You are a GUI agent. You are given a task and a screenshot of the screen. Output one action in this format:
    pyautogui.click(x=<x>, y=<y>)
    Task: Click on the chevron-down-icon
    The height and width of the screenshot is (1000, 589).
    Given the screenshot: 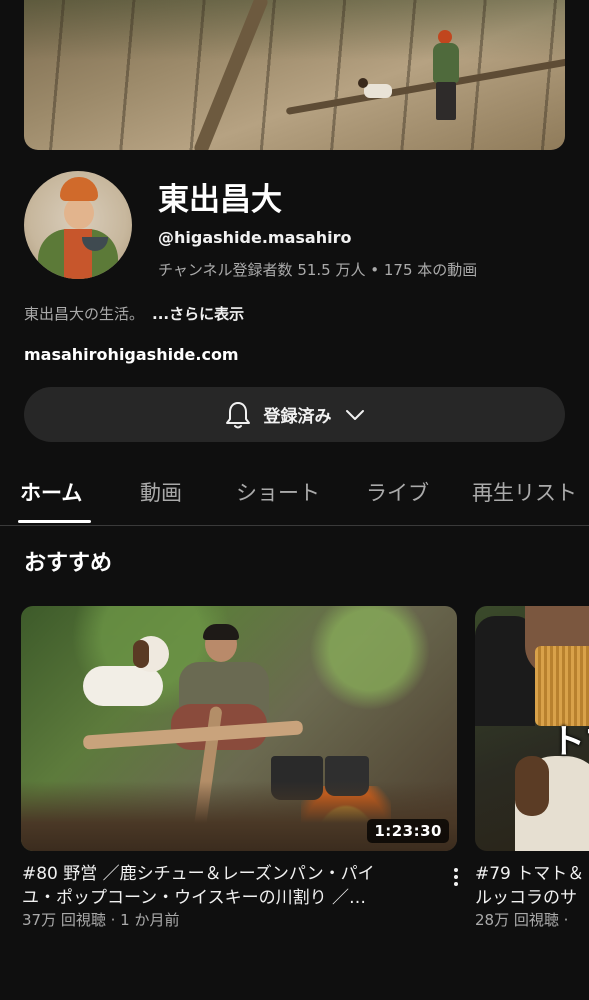 What is the action you would take?
    pyautogui.click(x=354, y=414)
    